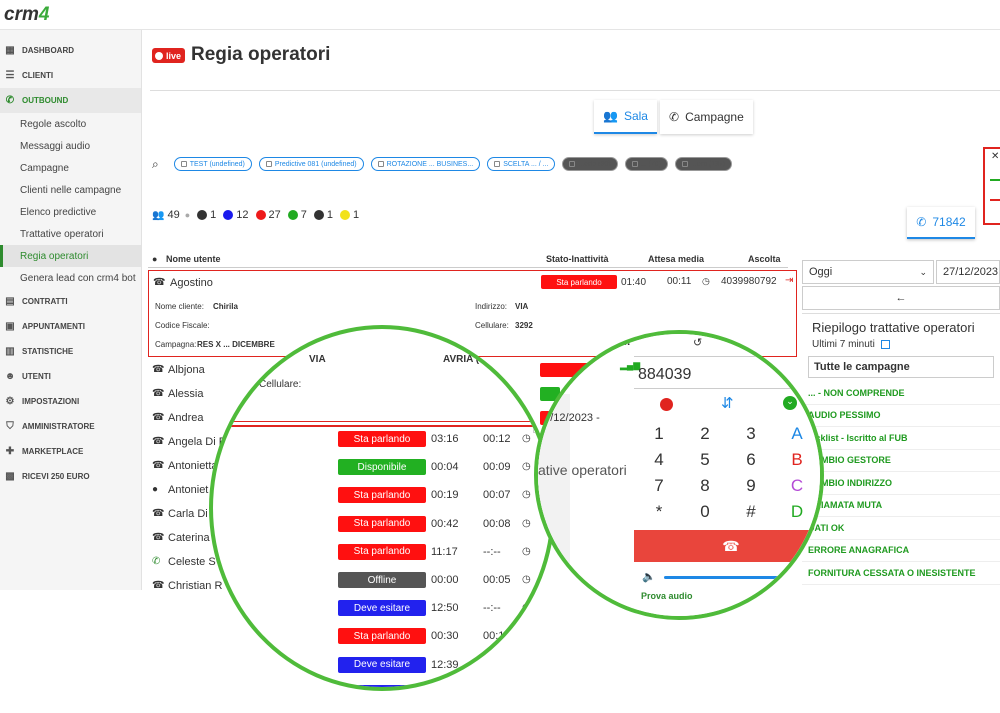 The width and height of the screenshot is (1000, 713). I want to click on nav-outbound: ✆ OUTBOUND, so click(70, 100).